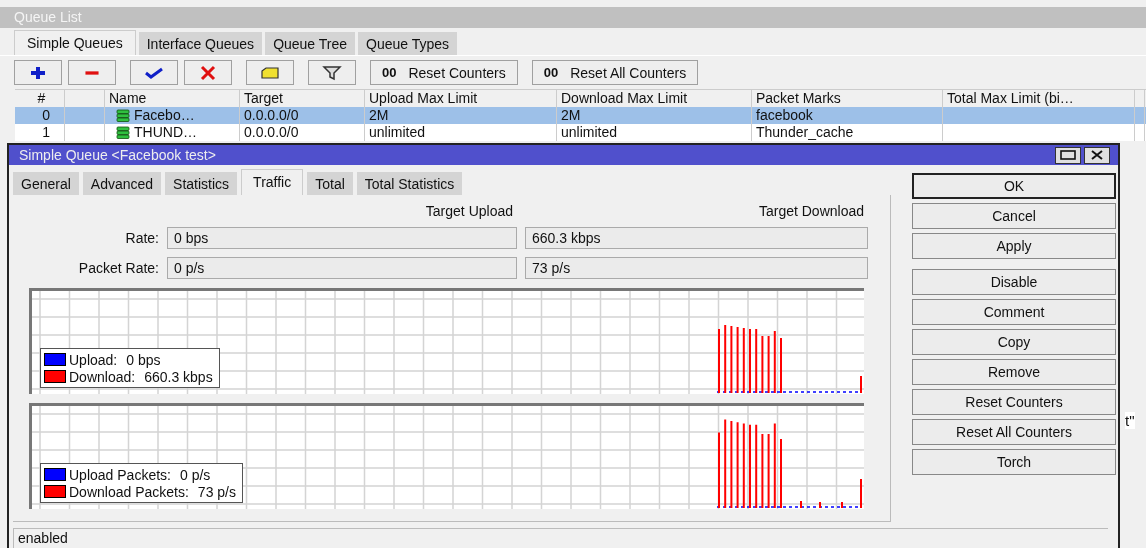  What do you see at coordinates (444, 72) in the screenshot?
I see `toolbar-button: 00 Reset Counters` at bounding box center [444, 72].